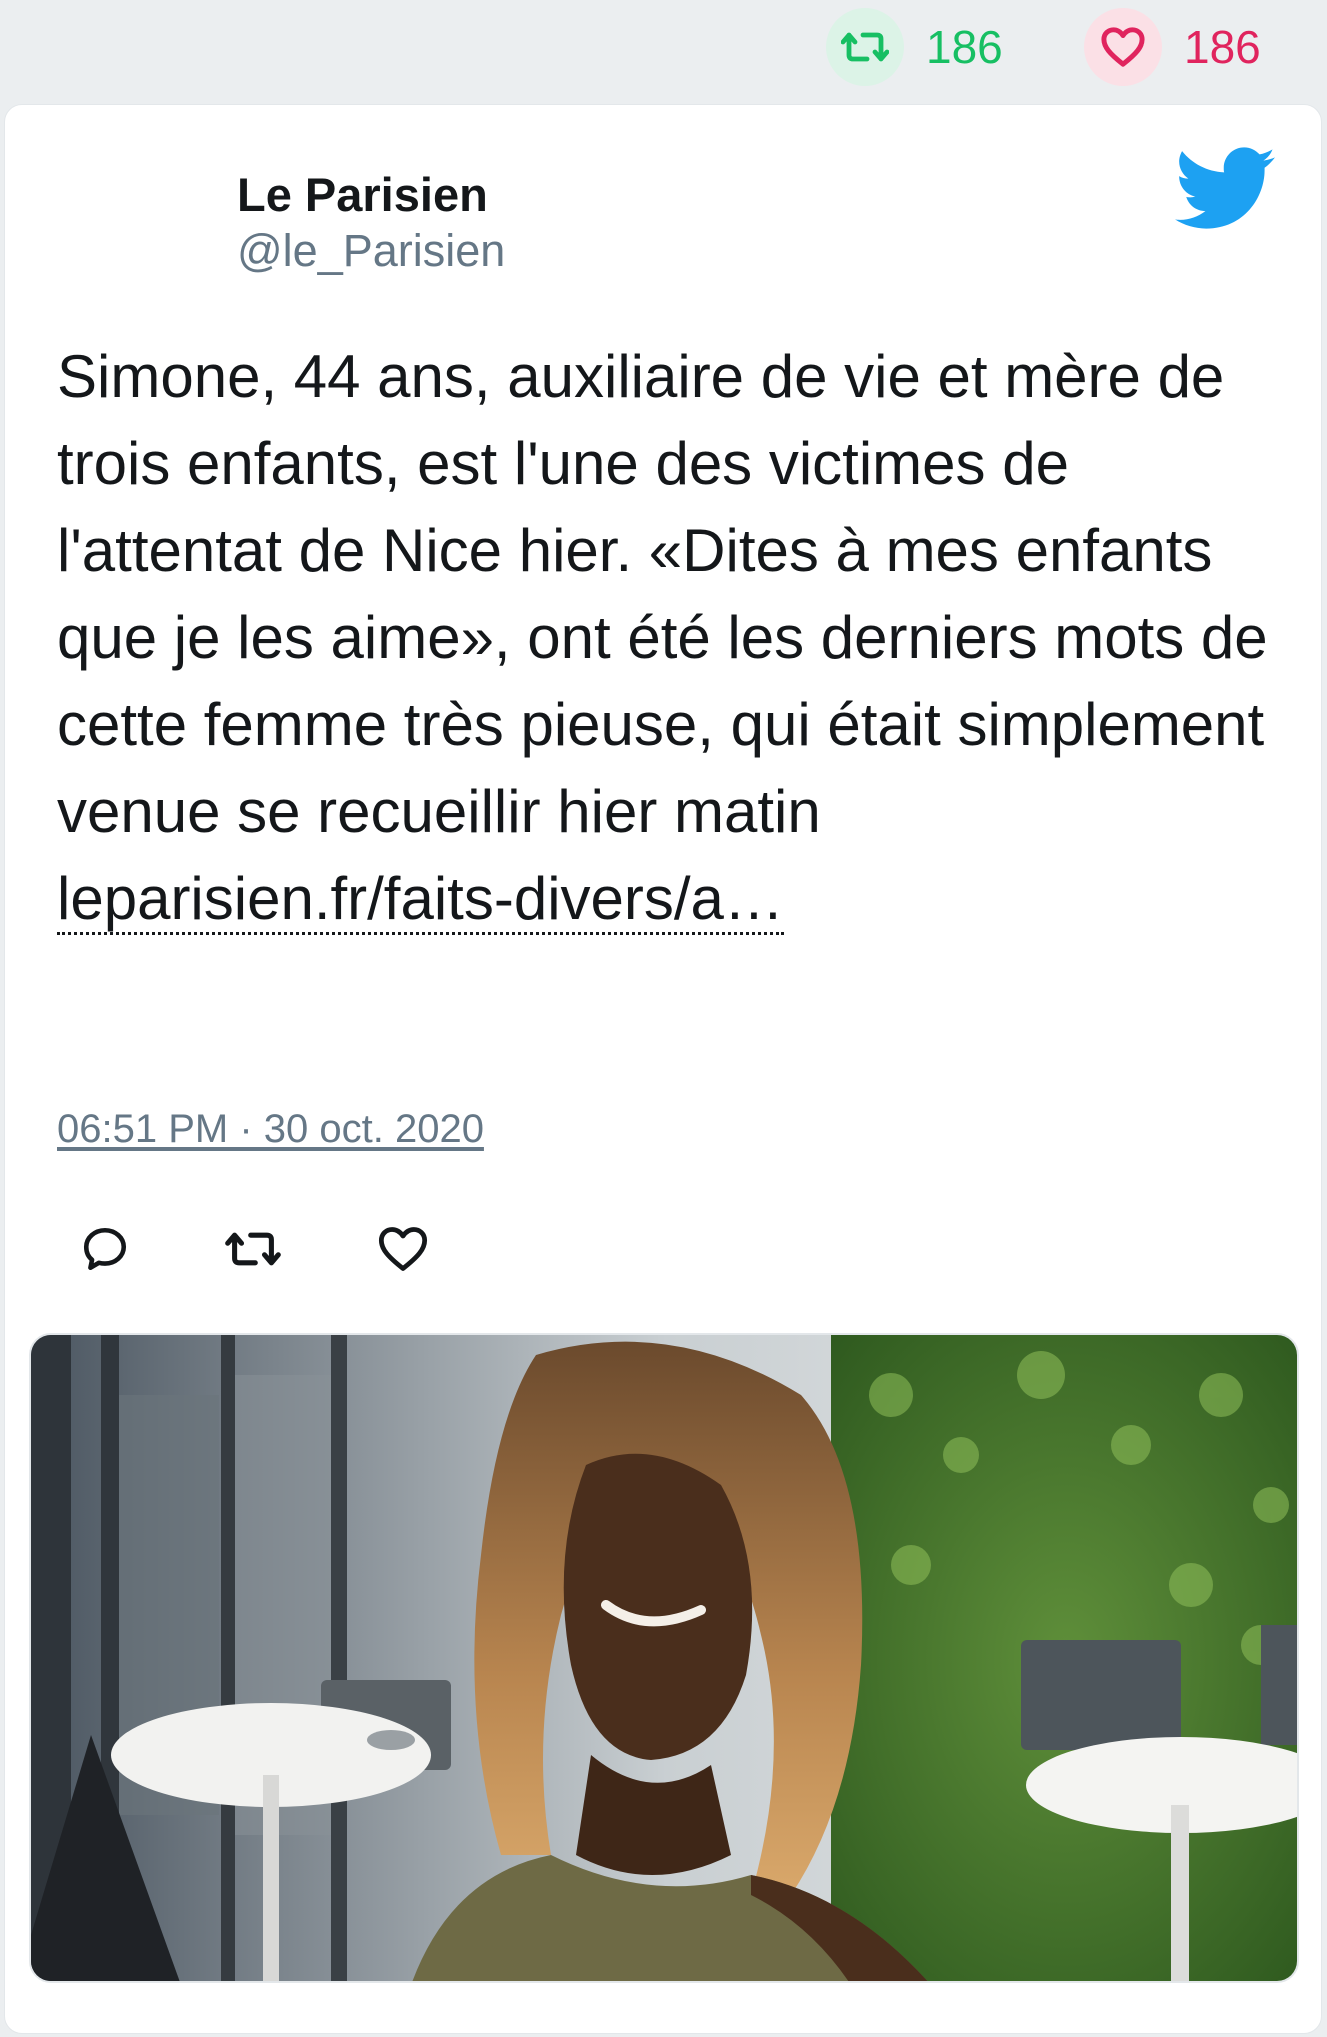 The width and height of the screenshot is (1327, 2037). What do you see at coordinates (1222, 47) in the screenshot?
I see `like-count: 186` at bounding box center [1222, 47].